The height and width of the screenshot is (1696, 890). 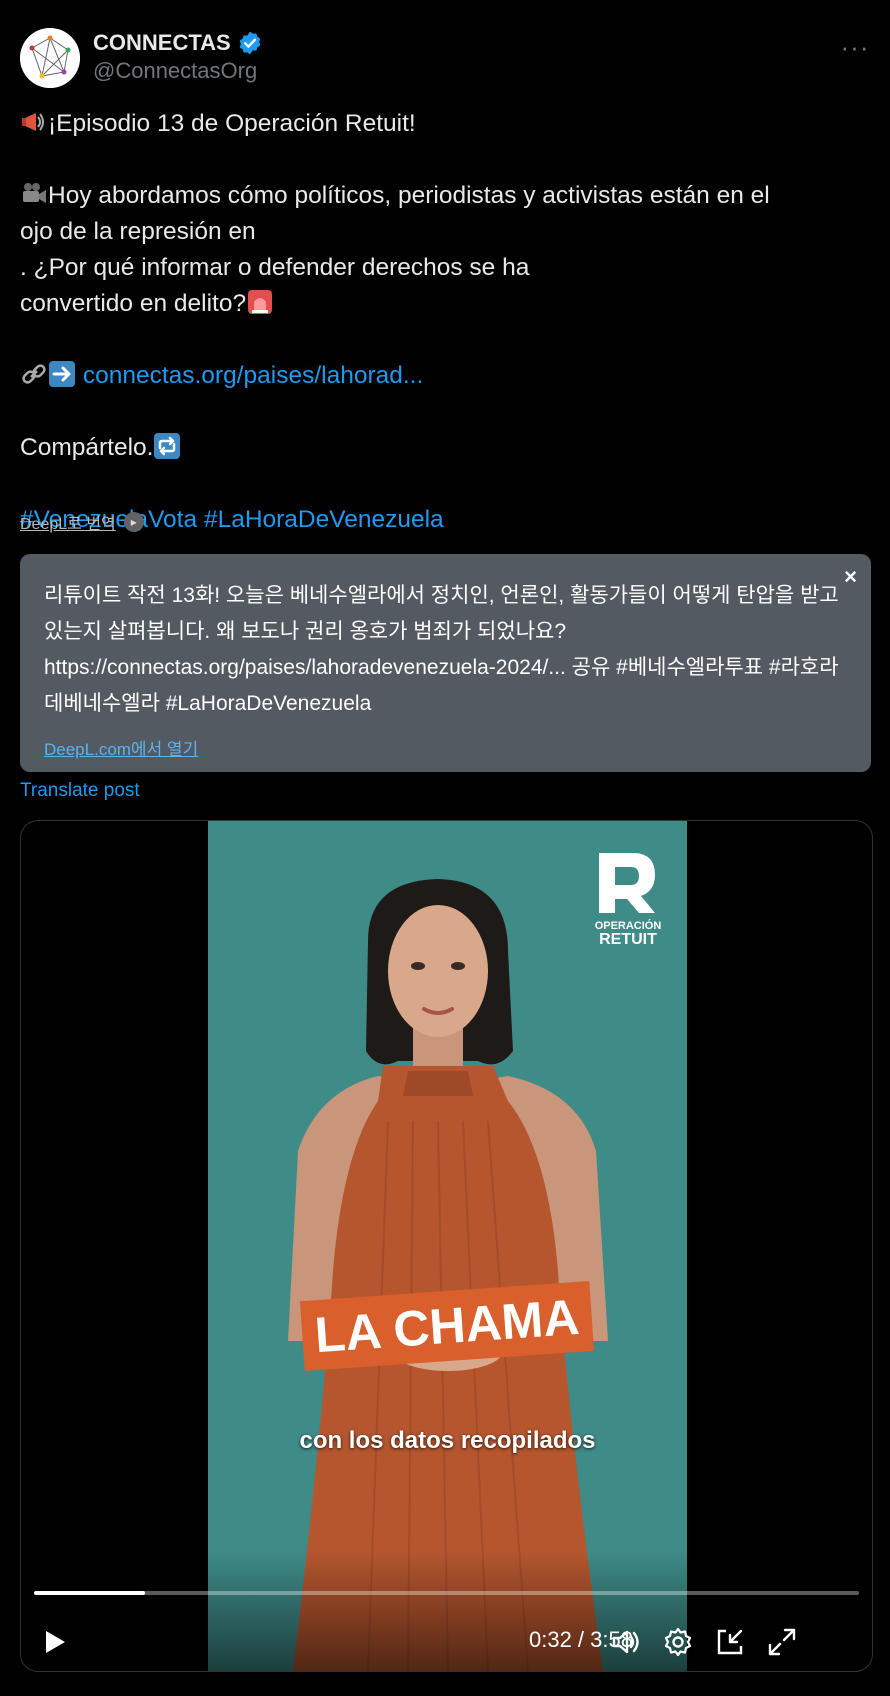 I want to click on progress-bar, so click(x=446, y=1593).